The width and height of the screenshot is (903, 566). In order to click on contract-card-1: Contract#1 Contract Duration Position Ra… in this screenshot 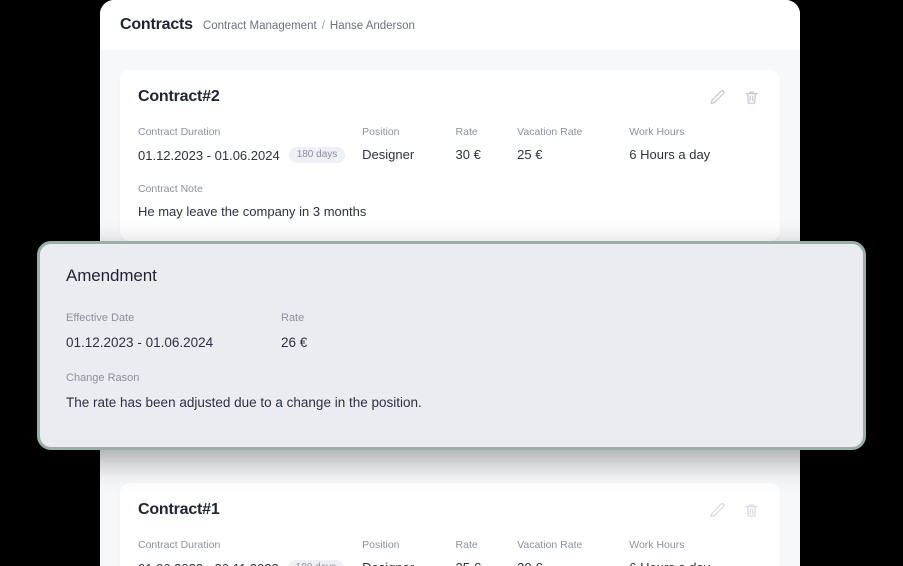, I will do `click(450, 524)`.